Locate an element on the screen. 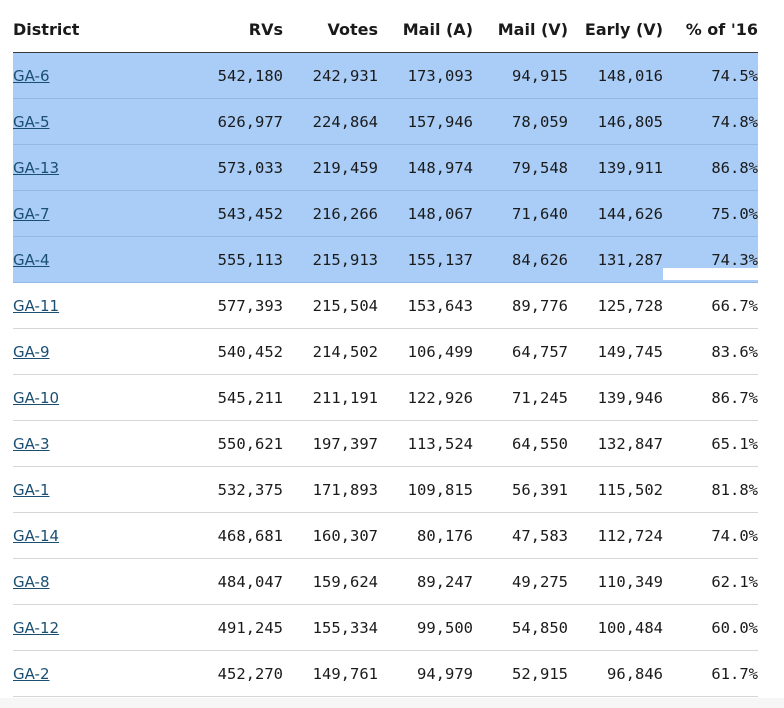  mail-v-cell: 52,915 is located at coordinates (520, 673).